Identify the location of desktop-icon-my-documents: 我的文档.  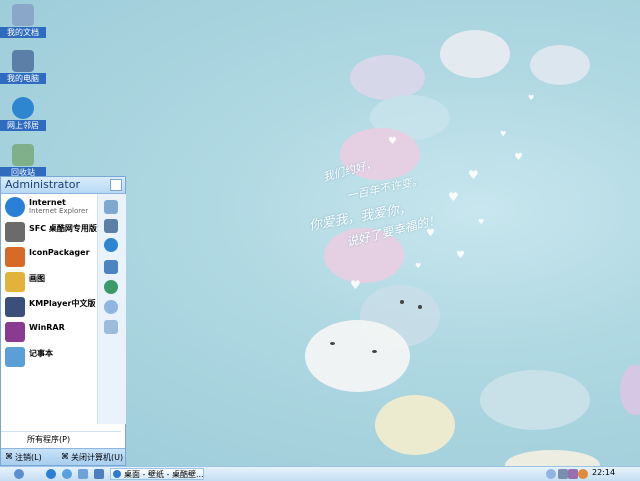
(23, 20).